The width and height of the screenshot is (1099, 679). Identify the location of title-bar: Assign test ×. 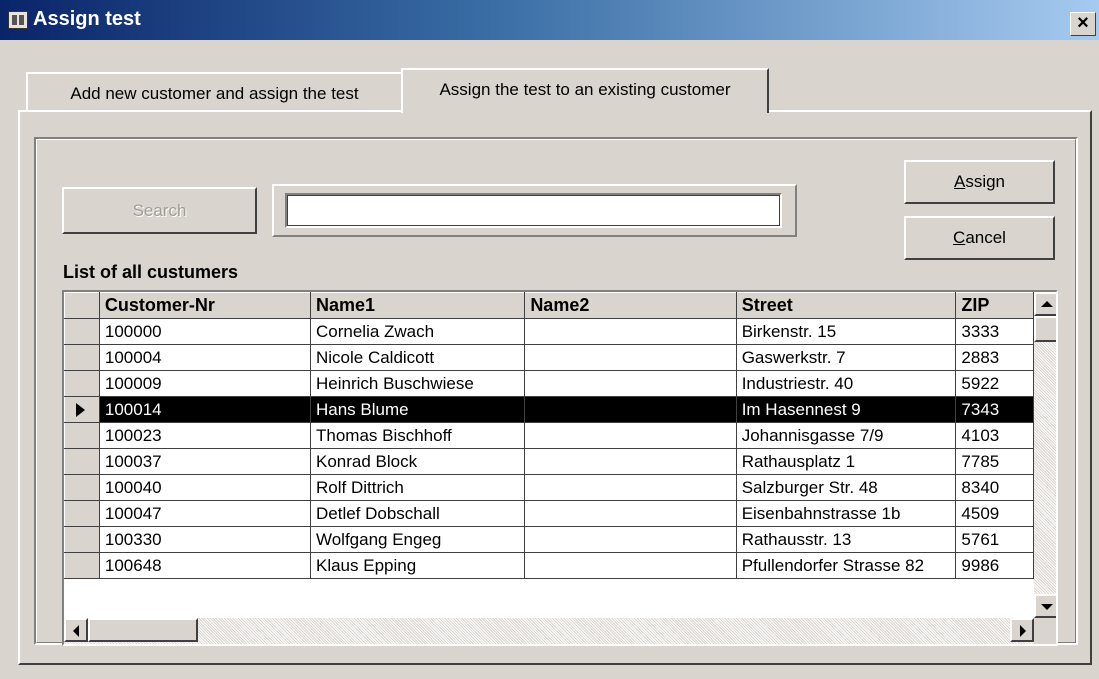
(549, 20).